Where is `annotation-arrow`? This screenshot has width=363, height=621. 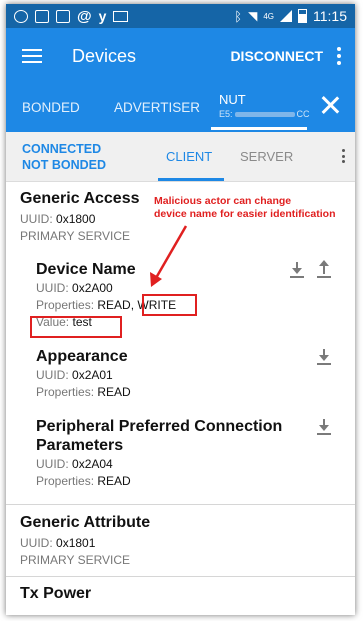 annotation-arrow is located at coordinates (169, 256).